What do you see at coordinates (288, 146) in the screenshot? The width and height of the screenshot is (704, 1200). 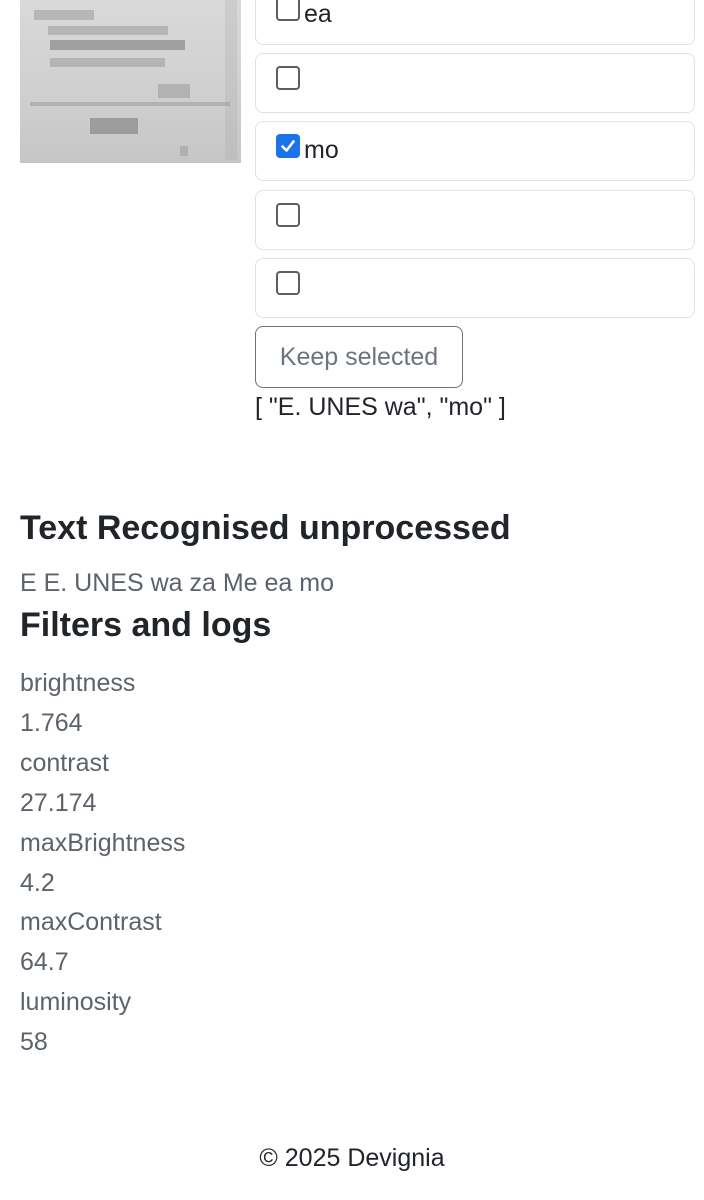 I see `checkbox-checked-icon` at bounding box center [288, 146].